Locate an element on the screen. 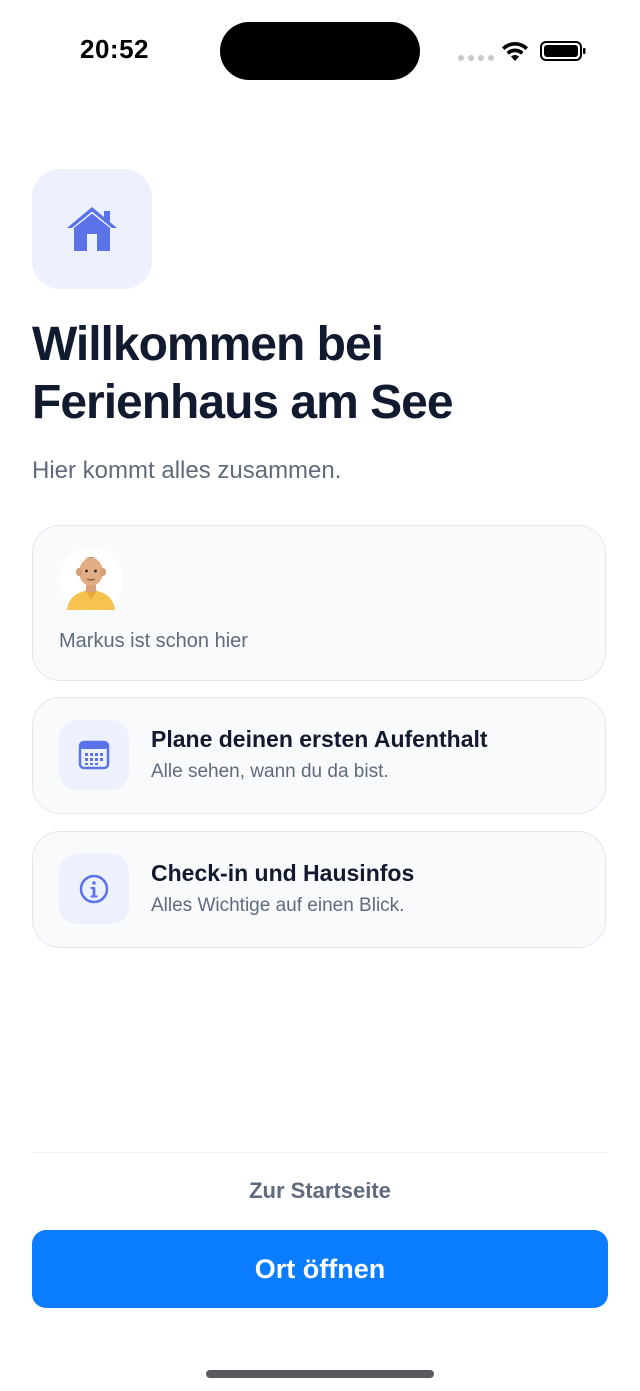 The image size is (640, 1391). wifi-icon is located at coordinates (515, 51).